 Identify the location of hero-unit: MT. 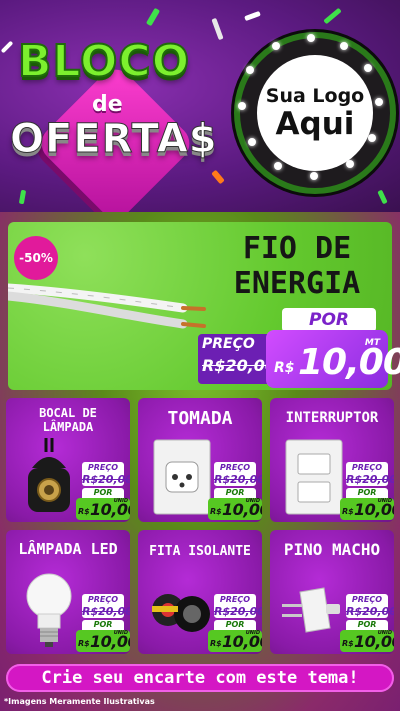
(372, 343).